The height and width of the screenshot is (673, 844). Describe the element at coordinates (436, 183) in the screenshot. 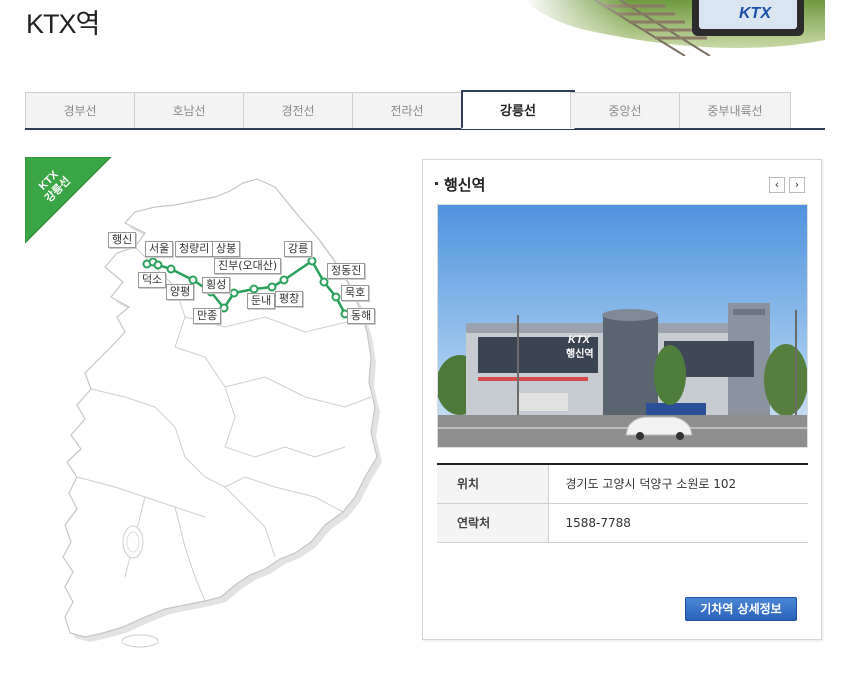

I see `title-bullet-icon` at that location.